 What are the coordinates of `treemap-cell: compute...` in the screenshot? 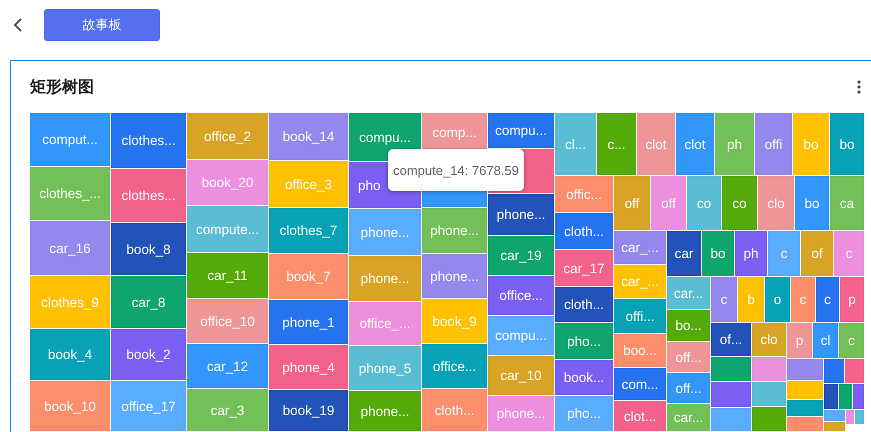 It's located at (227, 229).